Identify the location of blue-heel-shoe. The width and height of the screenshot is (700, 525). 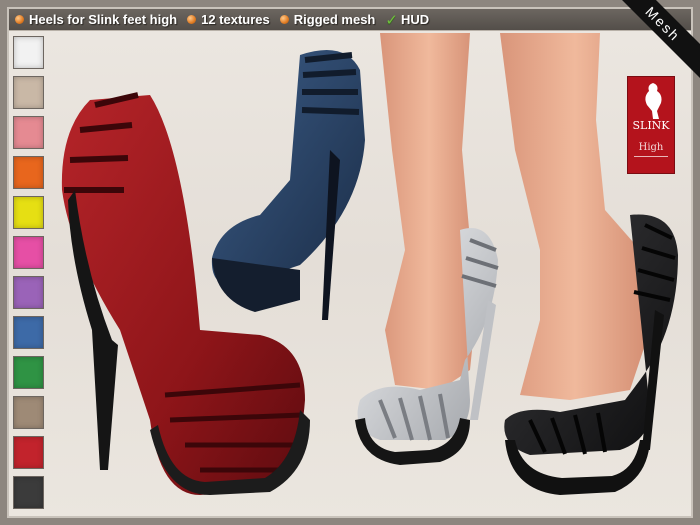
(288, 185).